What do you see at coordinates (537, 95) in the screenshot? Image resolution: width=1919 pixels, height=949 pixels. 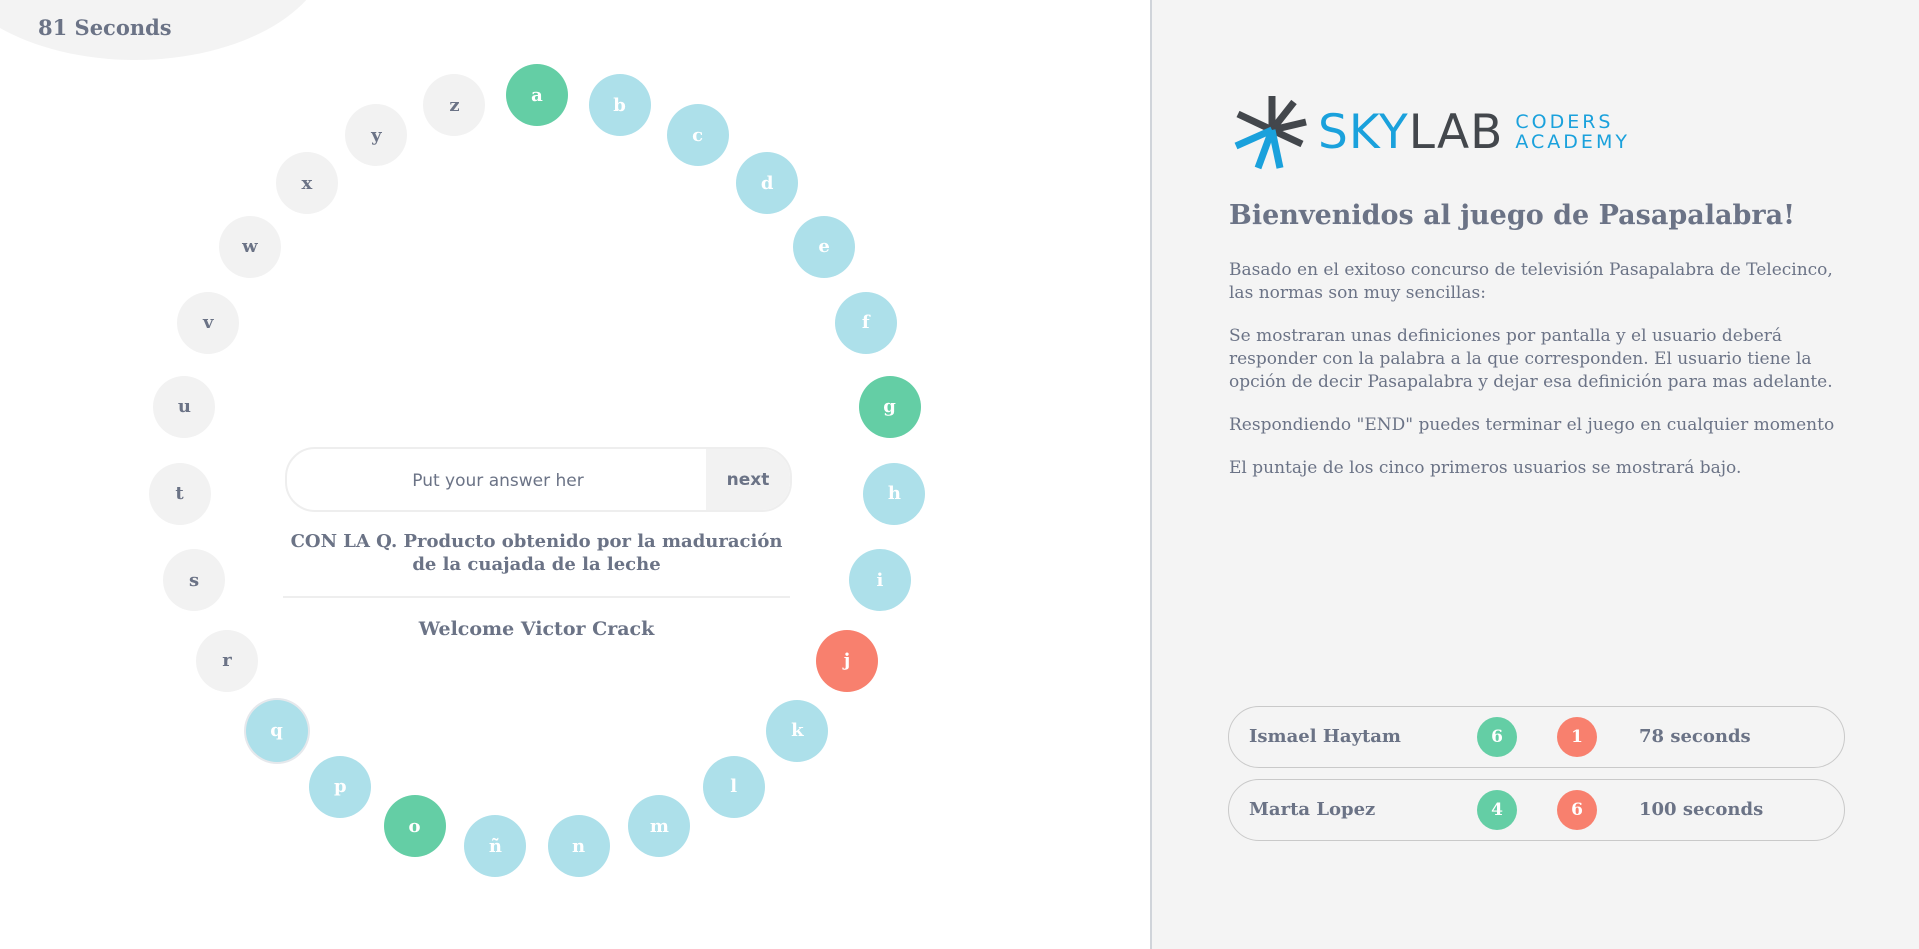 I see `letter-bubble: a` at bounding box center [537, 95].